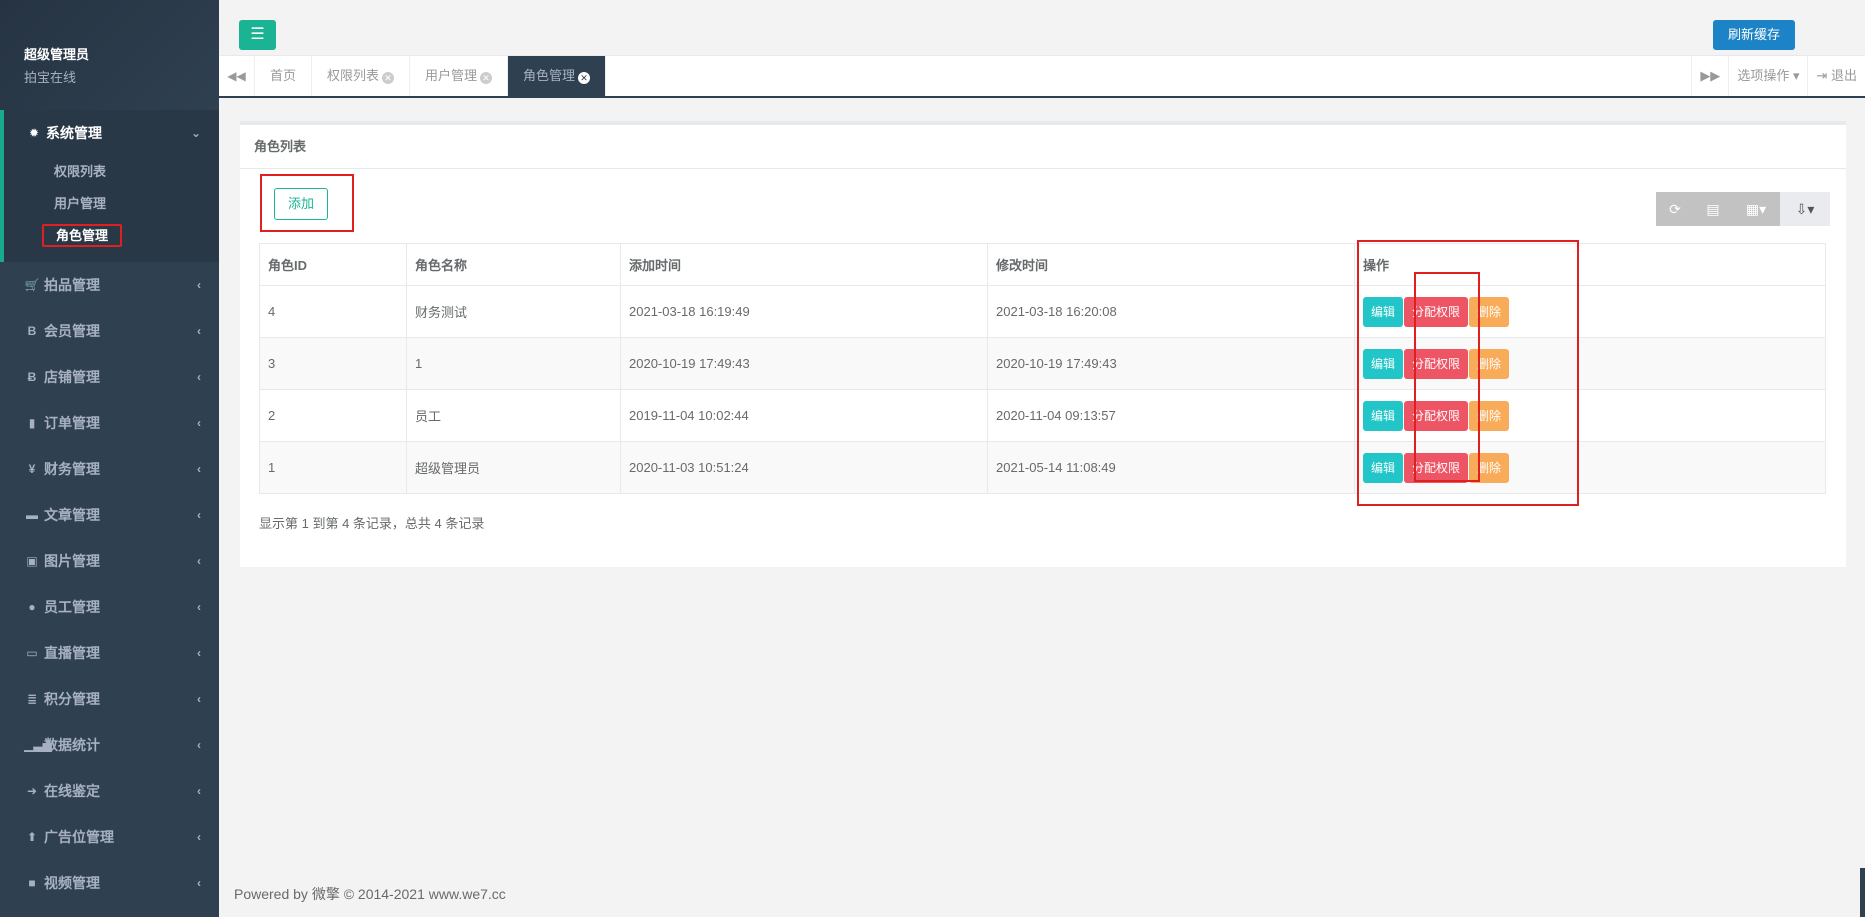 The image size is (1865, 917). I want to click on briefcase-icon: ▬, so click(32, 515).